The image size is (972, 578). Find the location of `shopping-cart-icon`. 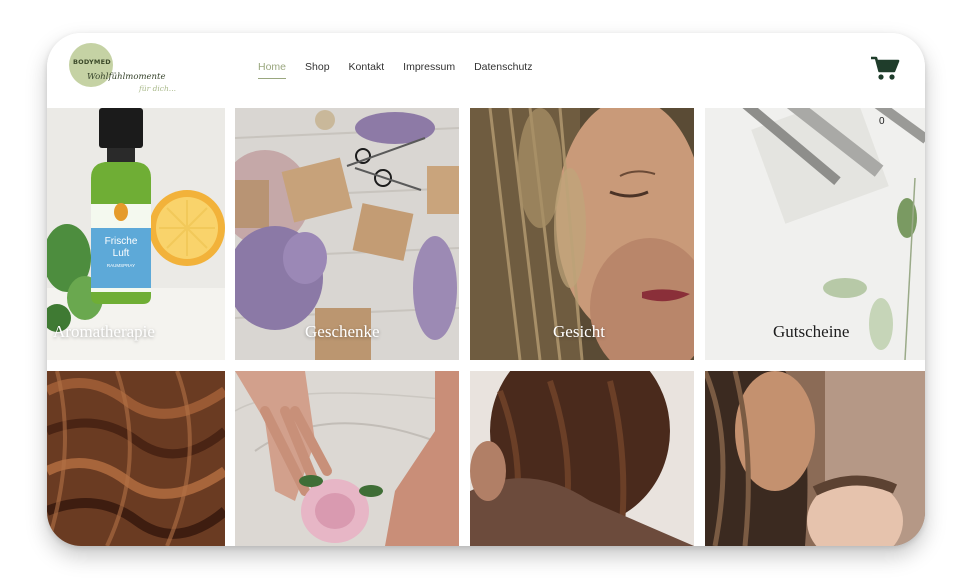

shopping-cart-icon is located at coordinates (885, 68).